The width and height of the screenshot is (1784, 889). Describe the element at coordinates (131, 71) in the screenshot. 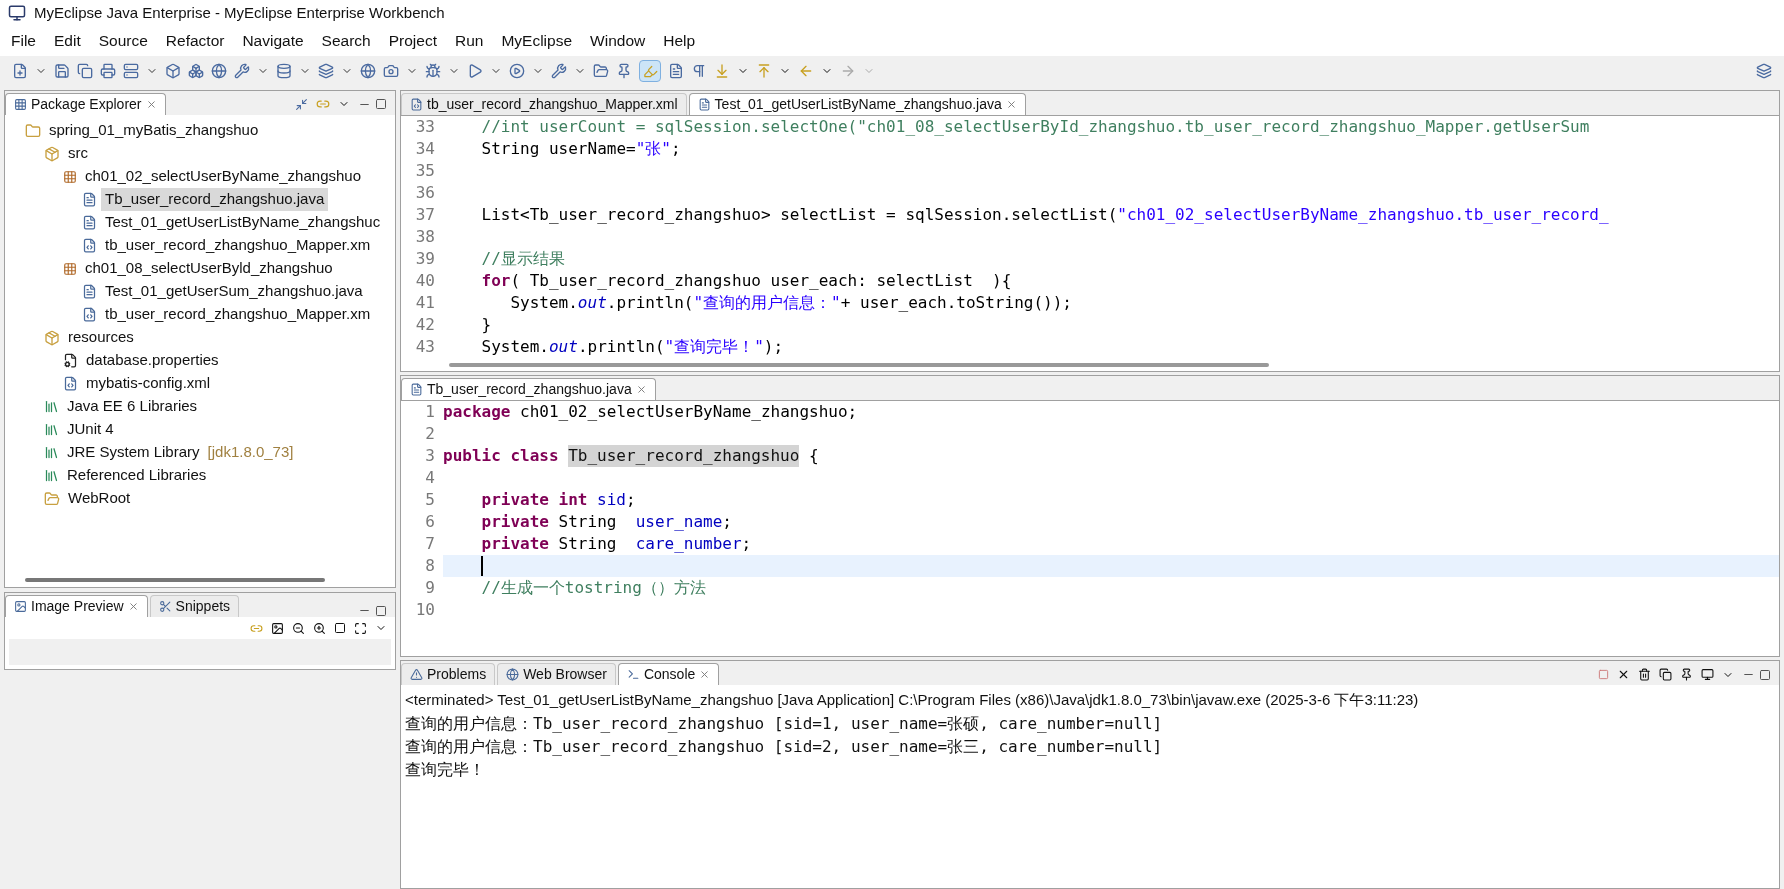

I see `server-icon` at that location.